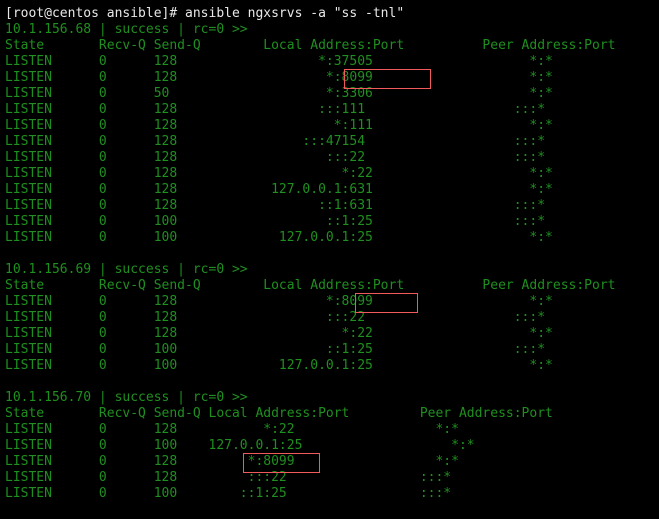 Image resolution: width=659 pixels, height=519 pixels. What do you see at coordinates (275, 205) in the screenshot?
I see `table-row: LISTEN 0 128 ::1:631 :::*` at bounding box center [275, 205].